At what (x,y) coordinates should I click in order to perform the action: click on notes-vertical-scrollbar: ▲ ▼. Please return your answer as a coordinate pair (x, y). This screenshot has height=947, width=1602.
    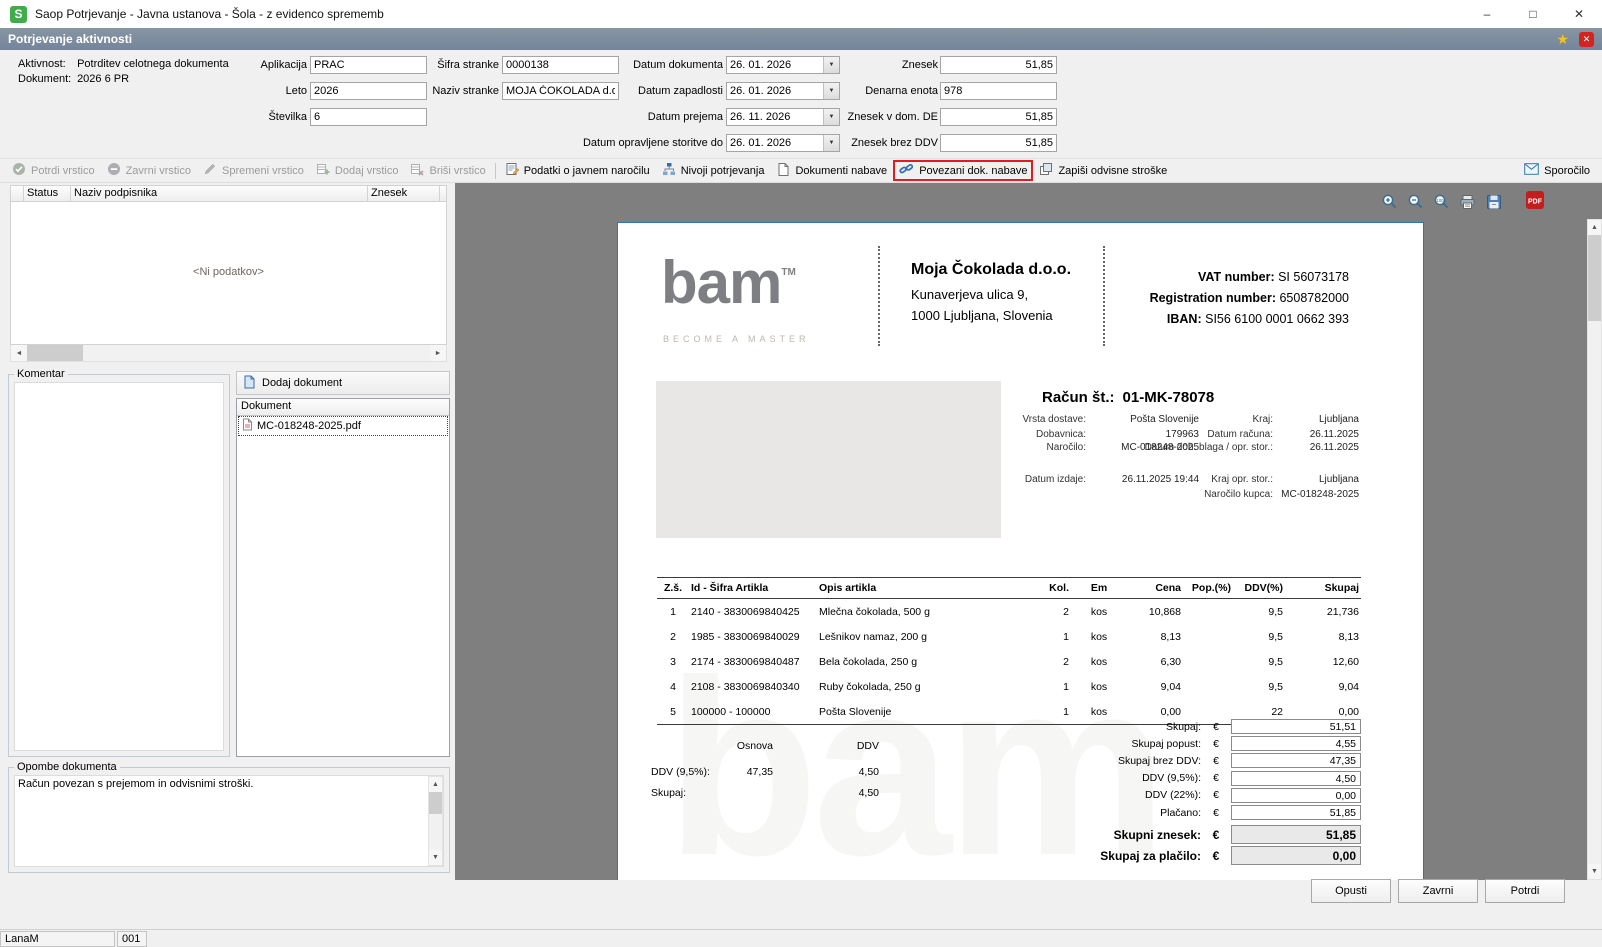
    Looking at the image, I should click on (435, 821).